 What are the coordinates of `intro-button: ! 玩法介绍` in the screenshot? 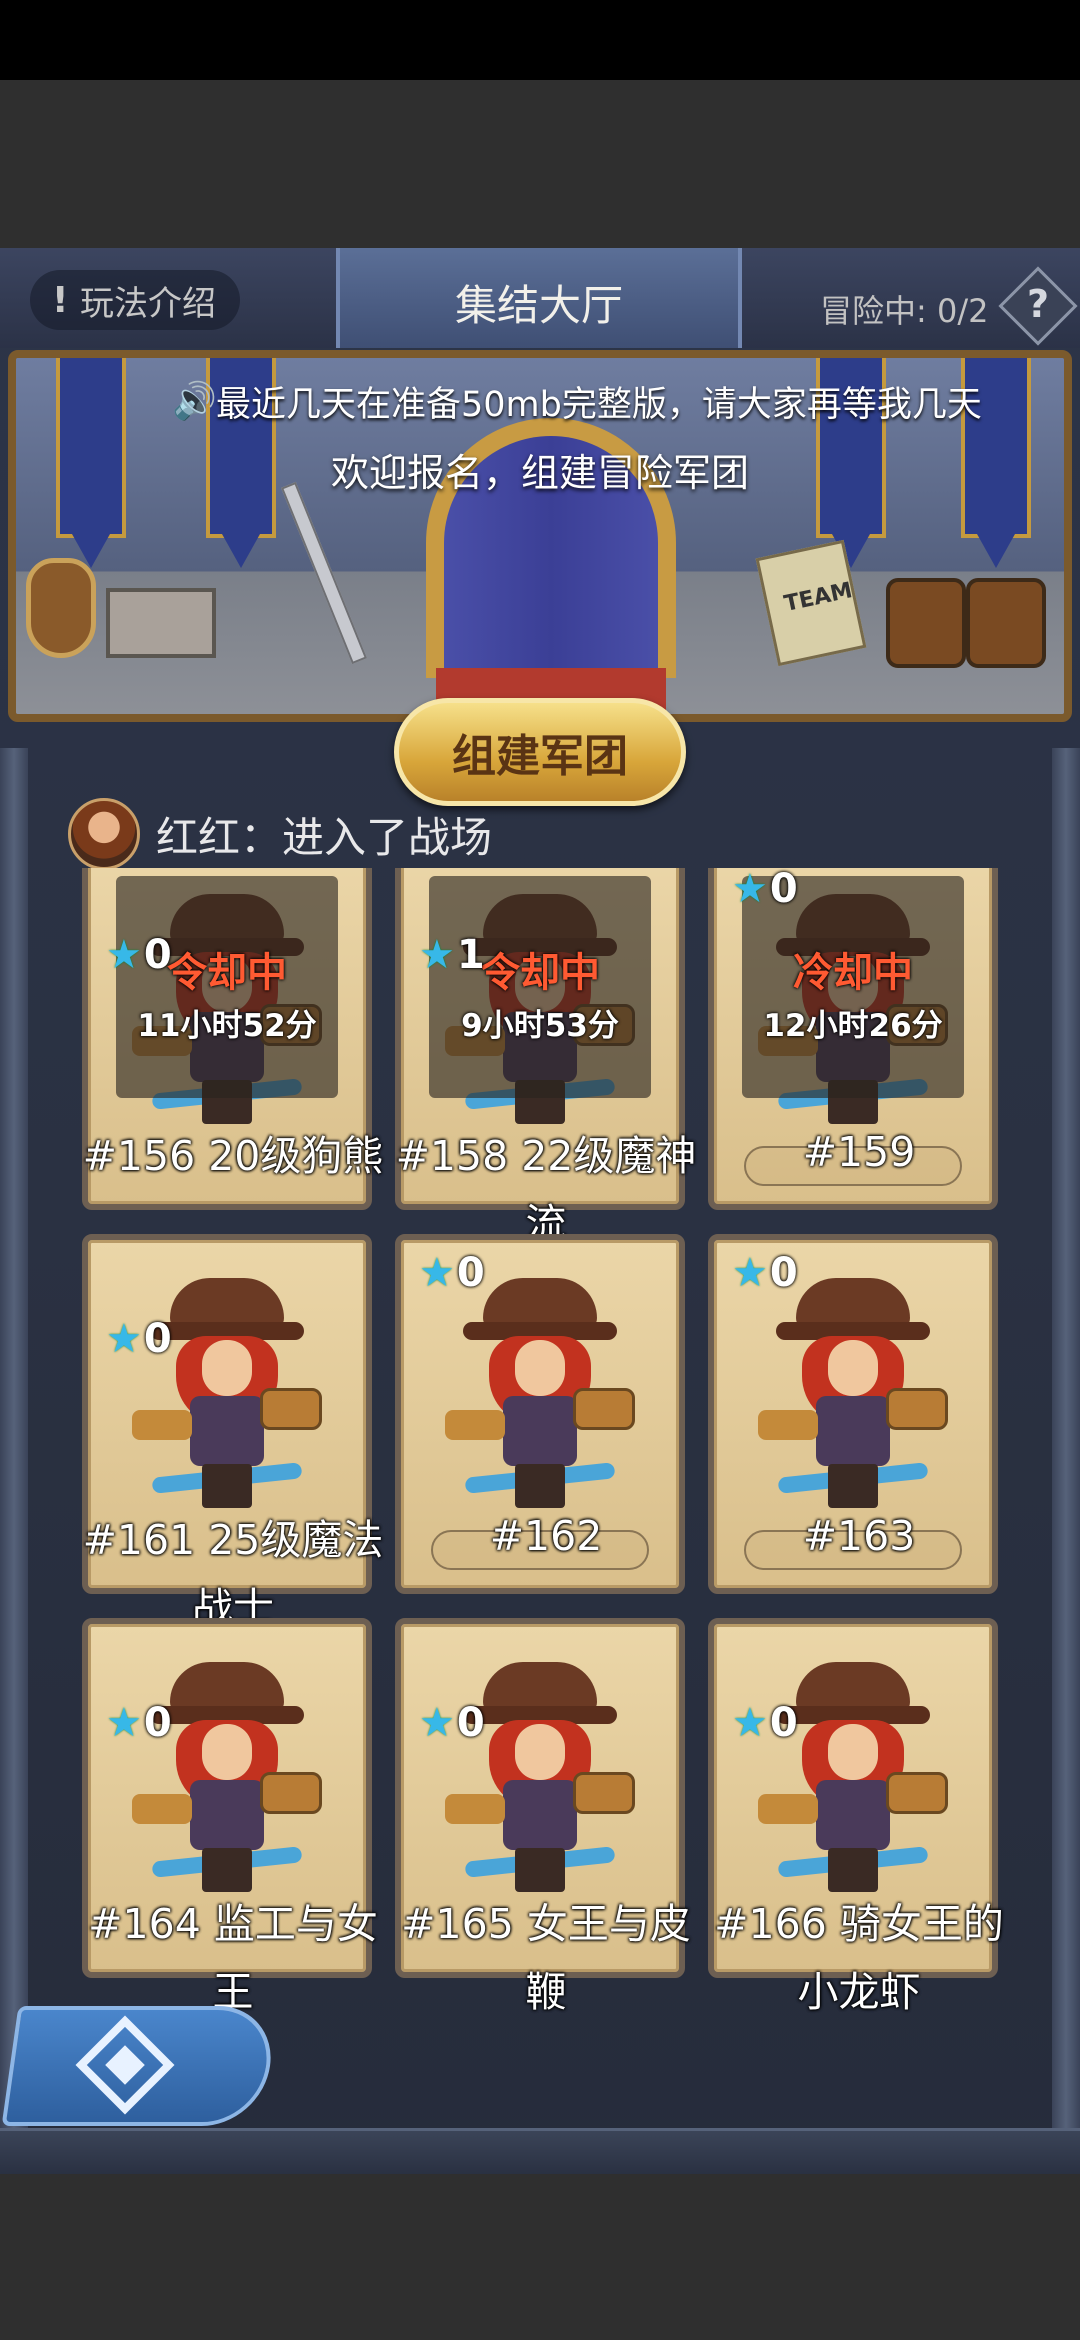 It's located at (135, 300).